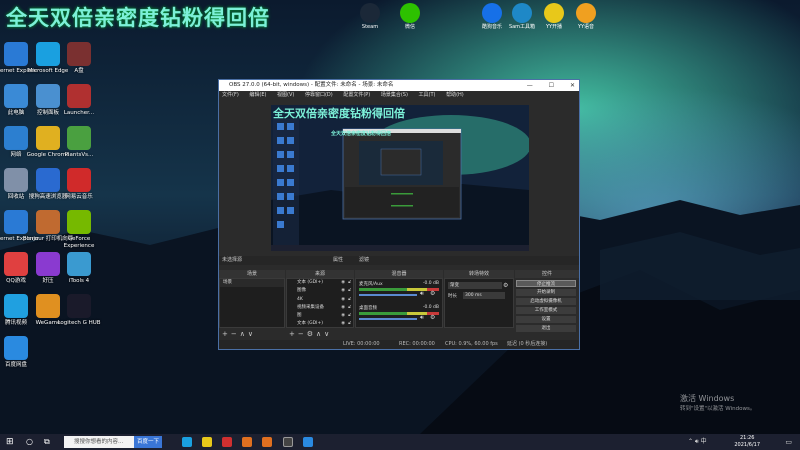  I want to click on cortana-icon: ○, so click(29, 442).